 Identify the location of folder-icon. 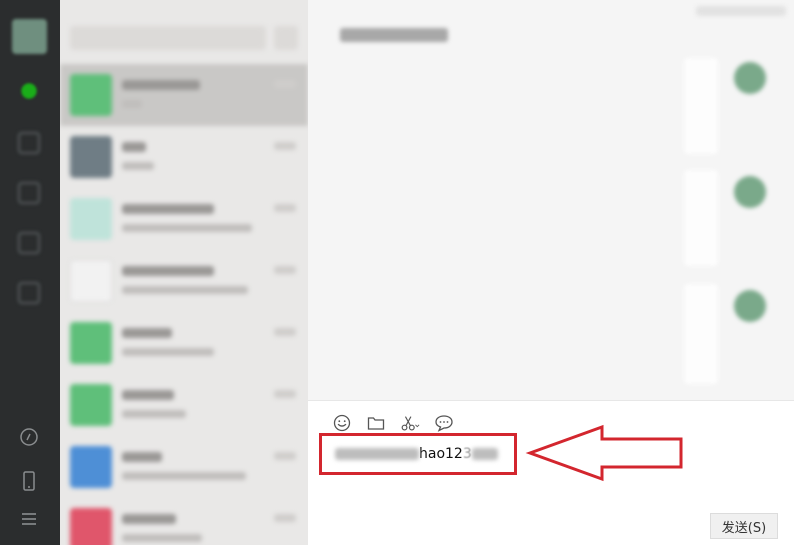
(376, 423).